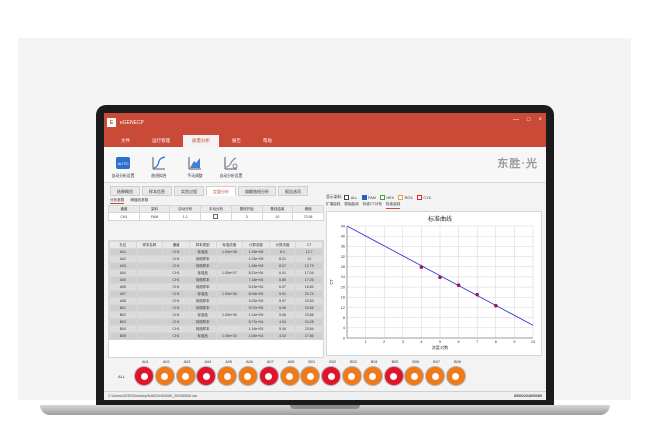 The height and width of the screenshot is (425, 649). What do you see at coordinates (159, 176) in the screenshot?
I see `curve-fit-label: 曲线拟合` at bounding box center [159, 176].